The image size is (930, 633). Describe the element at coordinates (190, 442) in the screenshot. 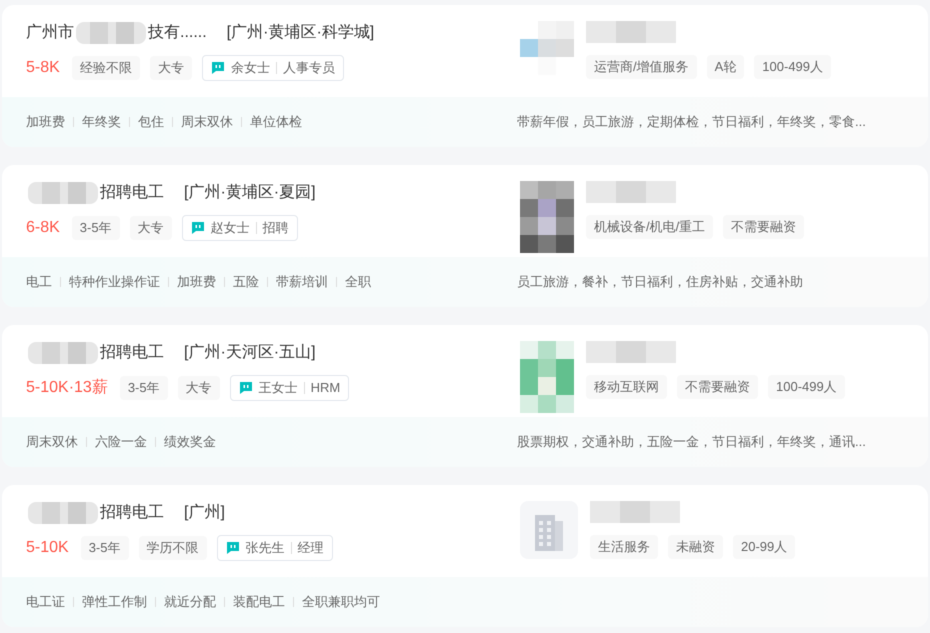

I see `skill-tag: 绩效奖金` at that location.